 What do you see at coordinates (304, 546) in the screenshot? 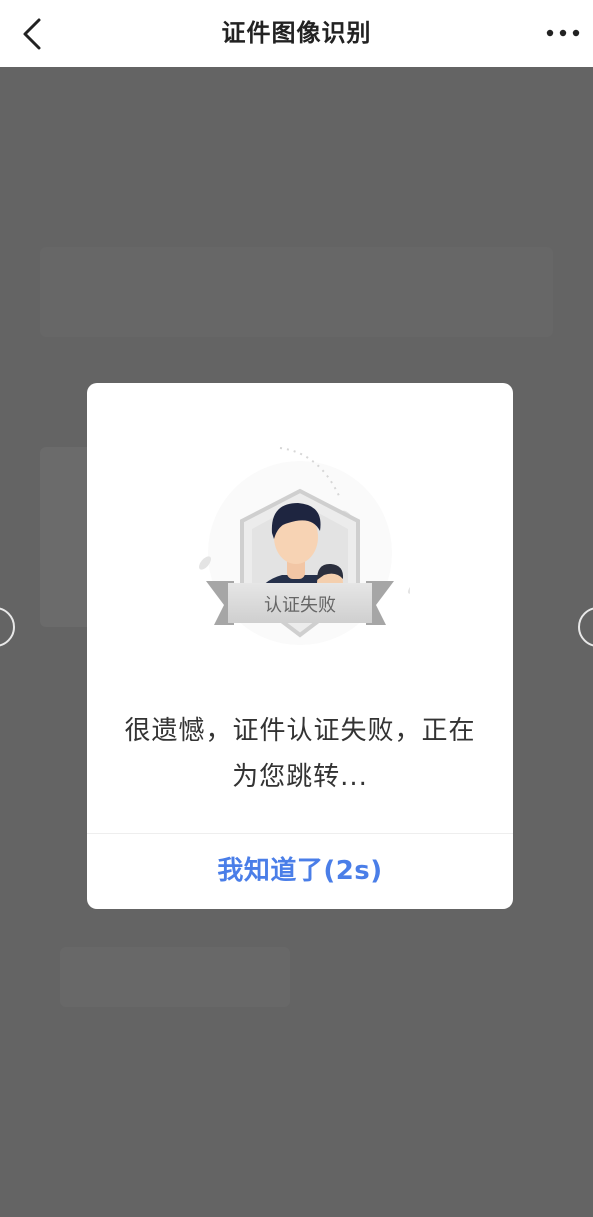
I see `verification-failed-illustration: 认证失败` at bounding box center [304, 546].